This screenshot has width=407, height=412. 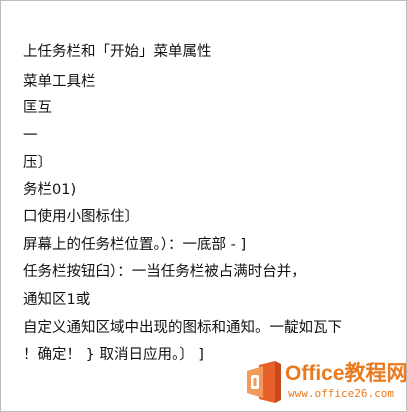 What do you see at coordinates (37, 163) in the screenshot?
I see `text-line: 压〕` at bounding box center [37, 163].